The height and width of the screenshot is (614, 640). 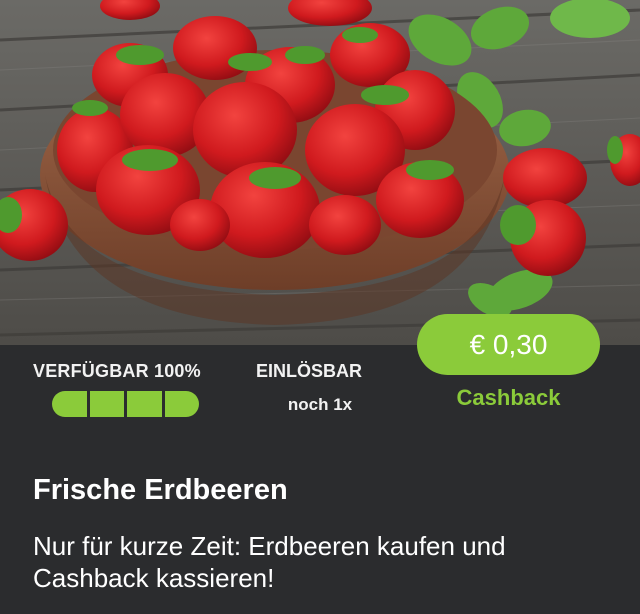 I want to click on redeemable-count: noch 1x, so click(x=320, y=404).